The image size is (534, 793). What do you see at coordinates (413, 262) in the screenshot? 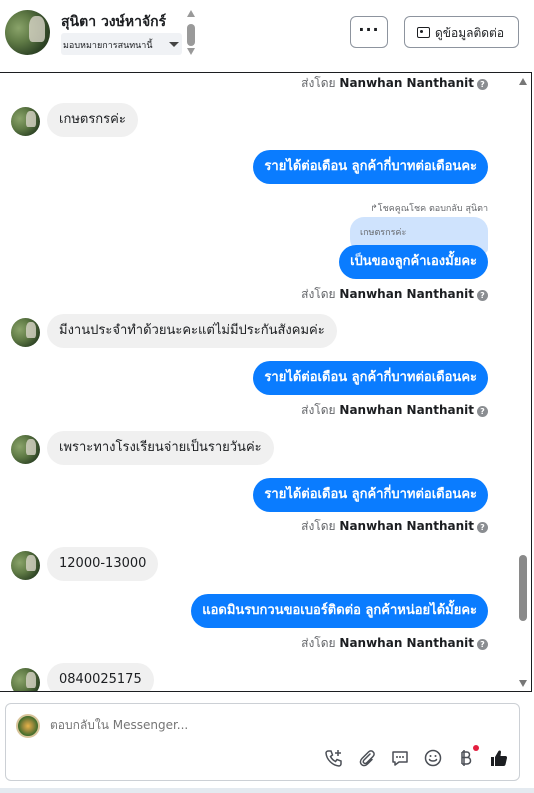
I see `outgoing-message: เป็นของลูกค้าเองมั้ยคะ` at bounding box center [413, 262].